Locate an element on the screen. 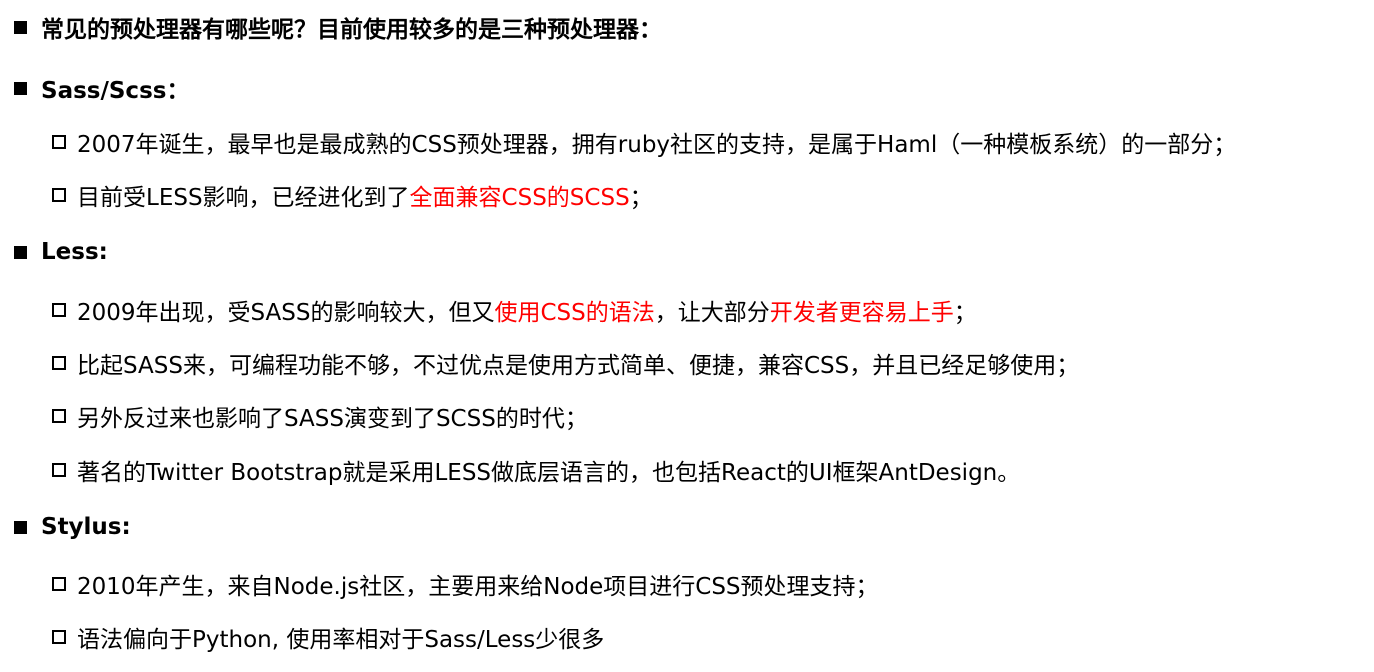  list-item-text: 语法偏向于Python, 使用率相对于Sass/Less少很多 is located at coordinates (341, 640).